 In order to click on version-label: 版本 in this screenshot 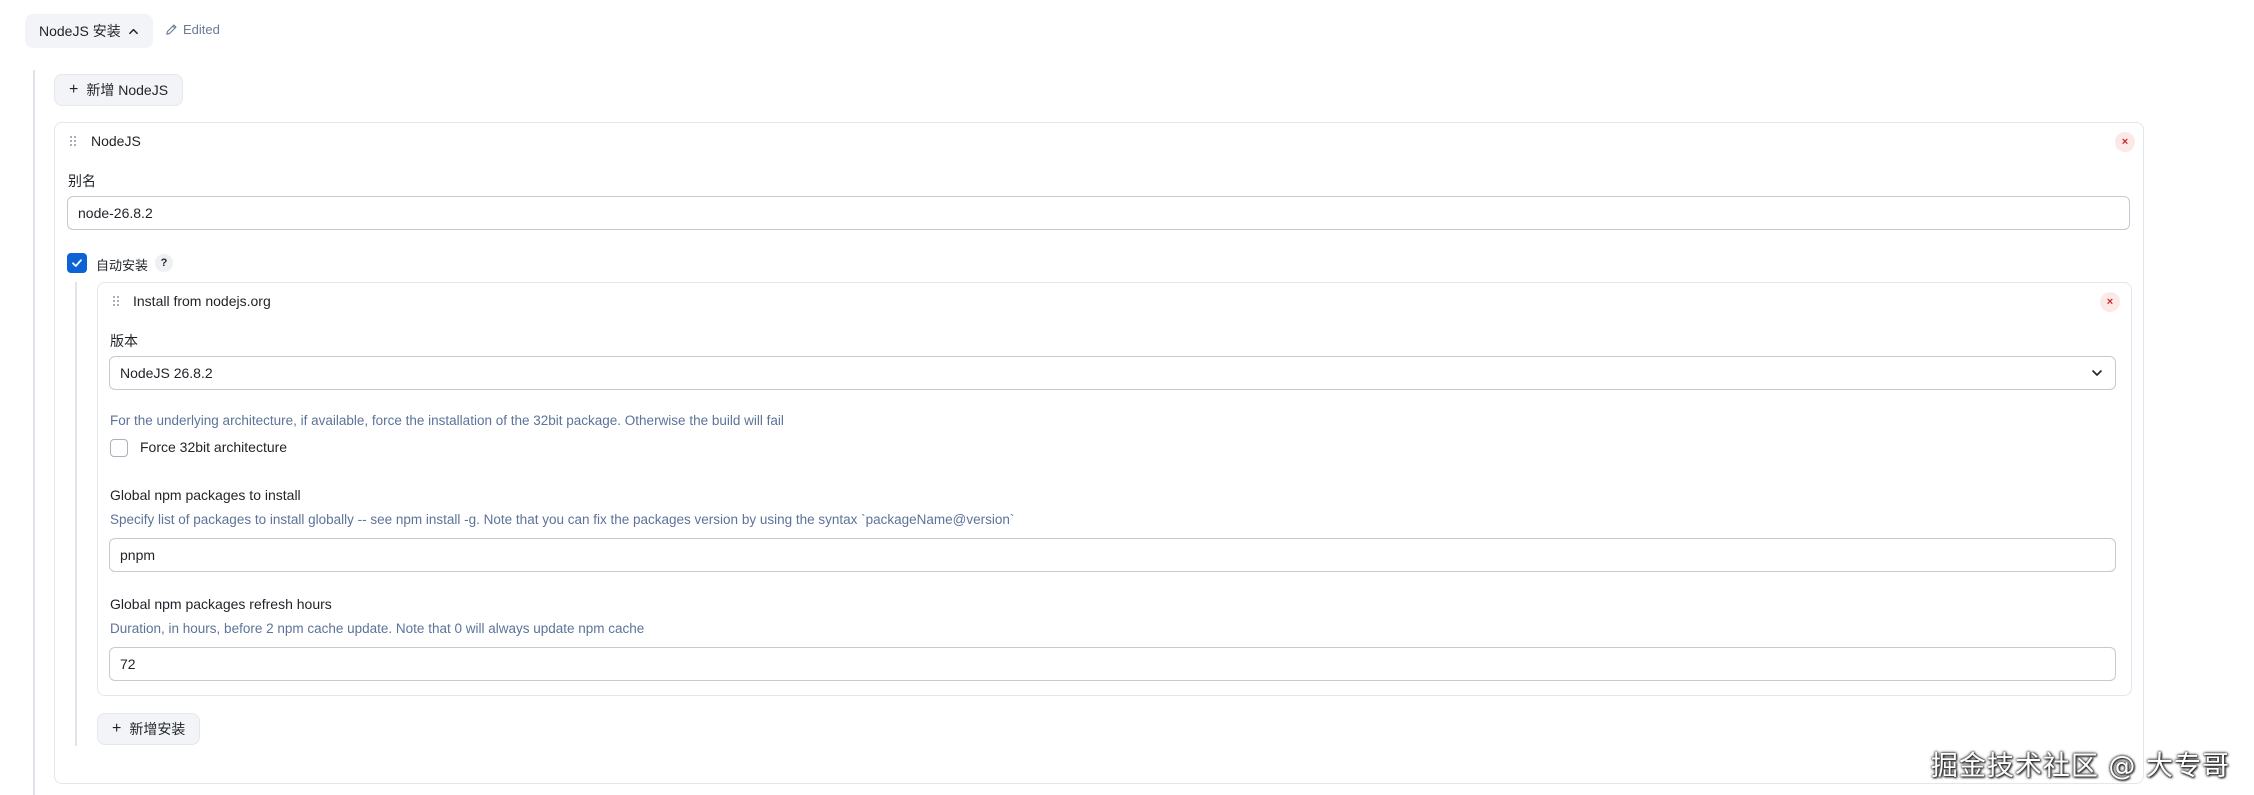, I will do `click(124, 341)`.